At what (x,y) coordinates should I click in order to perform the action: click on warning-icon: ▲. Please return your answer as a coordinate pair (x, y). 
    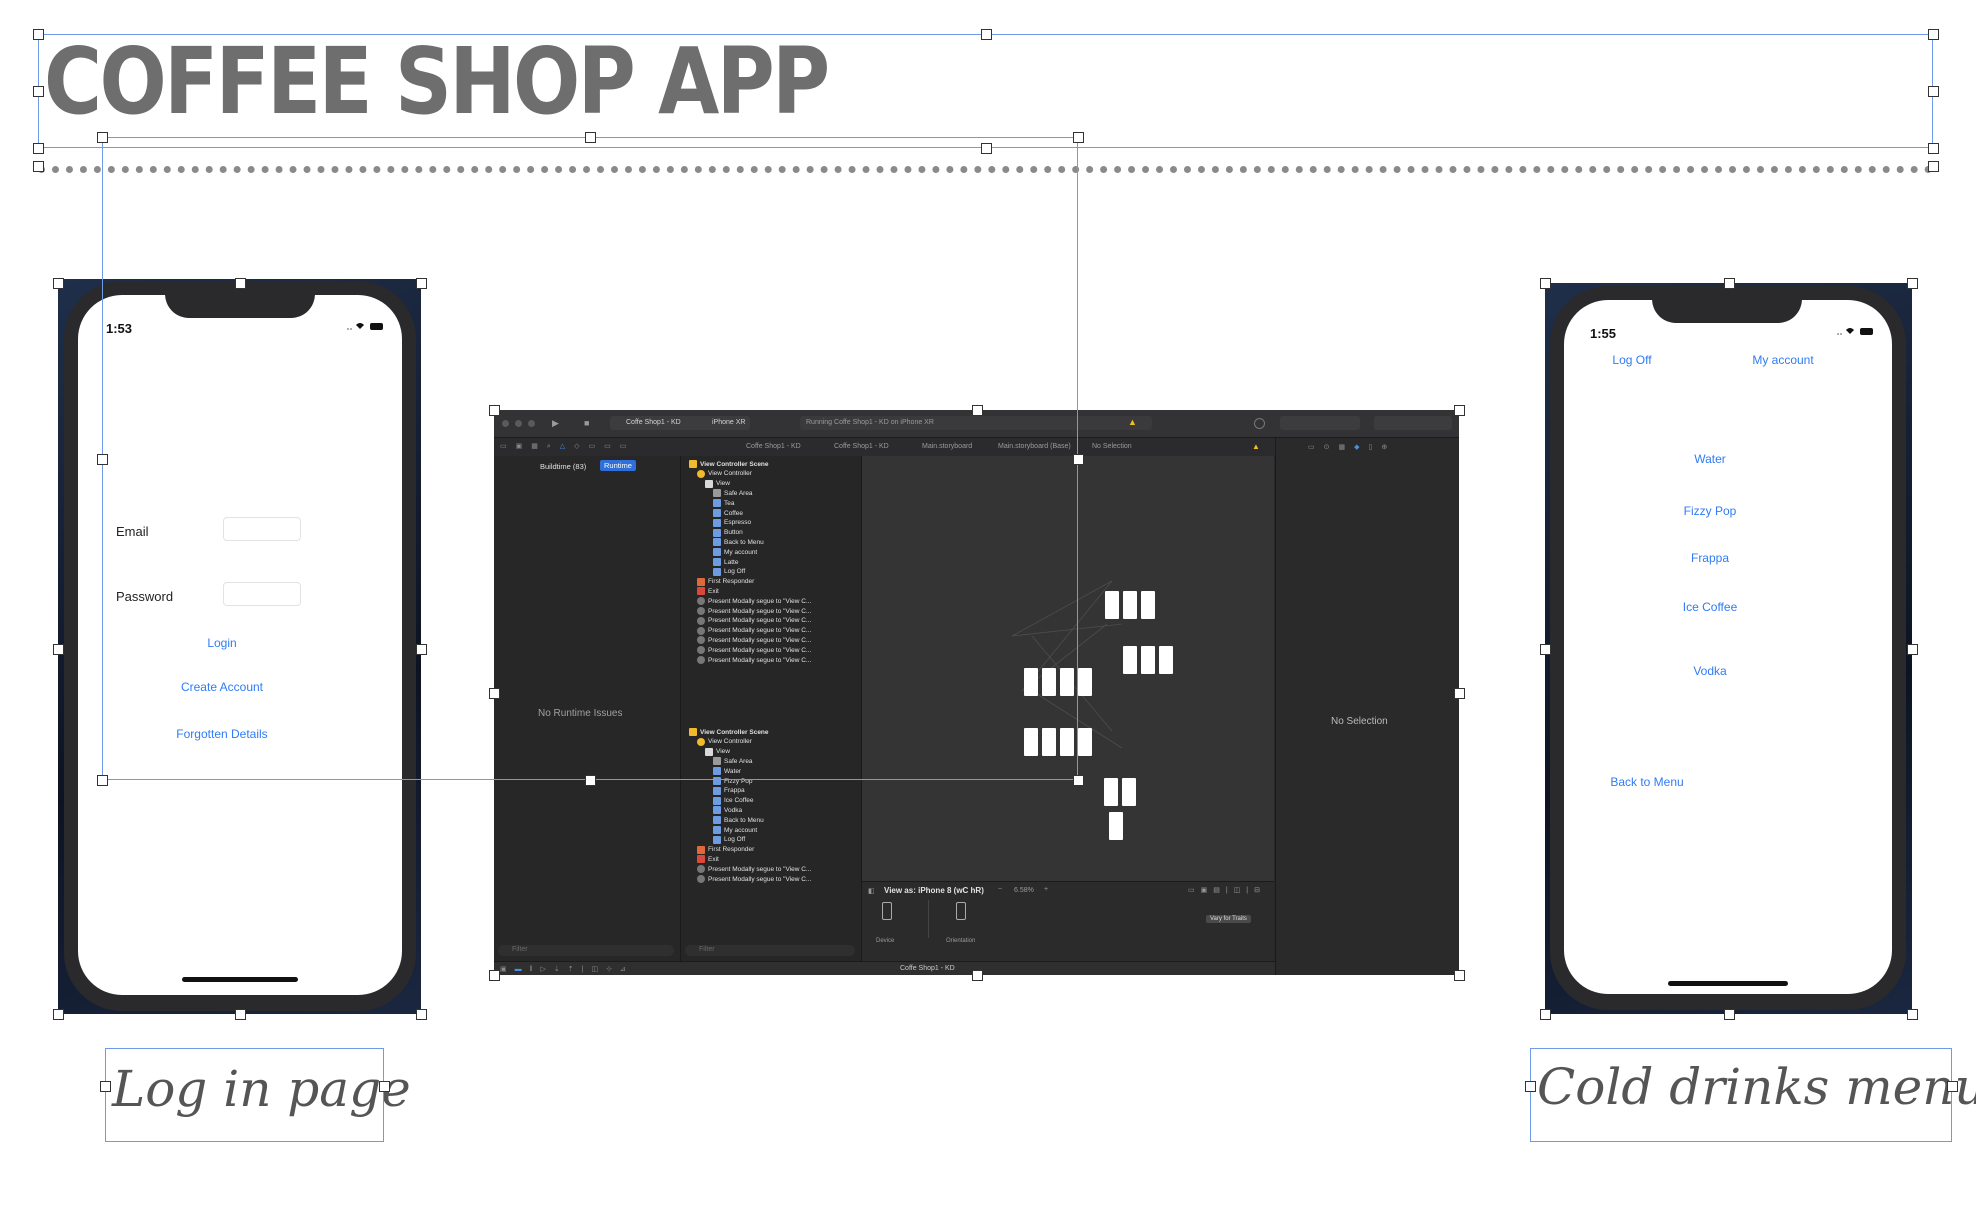
    Looking at the image, I should click on (1132, 422).